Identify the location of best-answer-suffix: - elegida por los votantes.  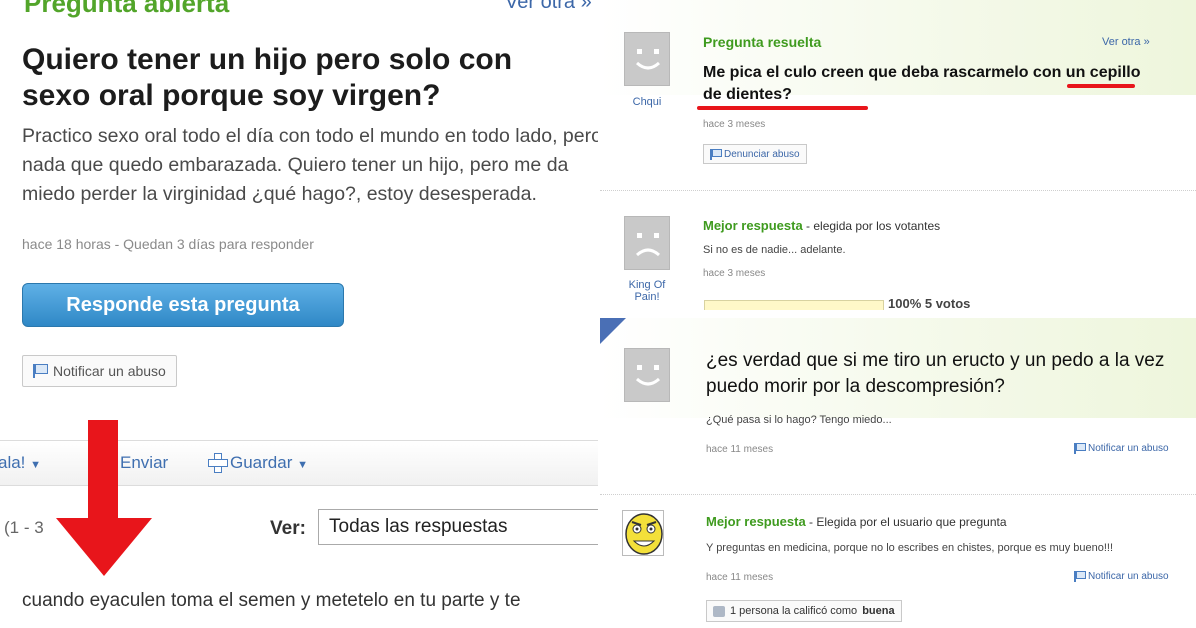
(871, 226).